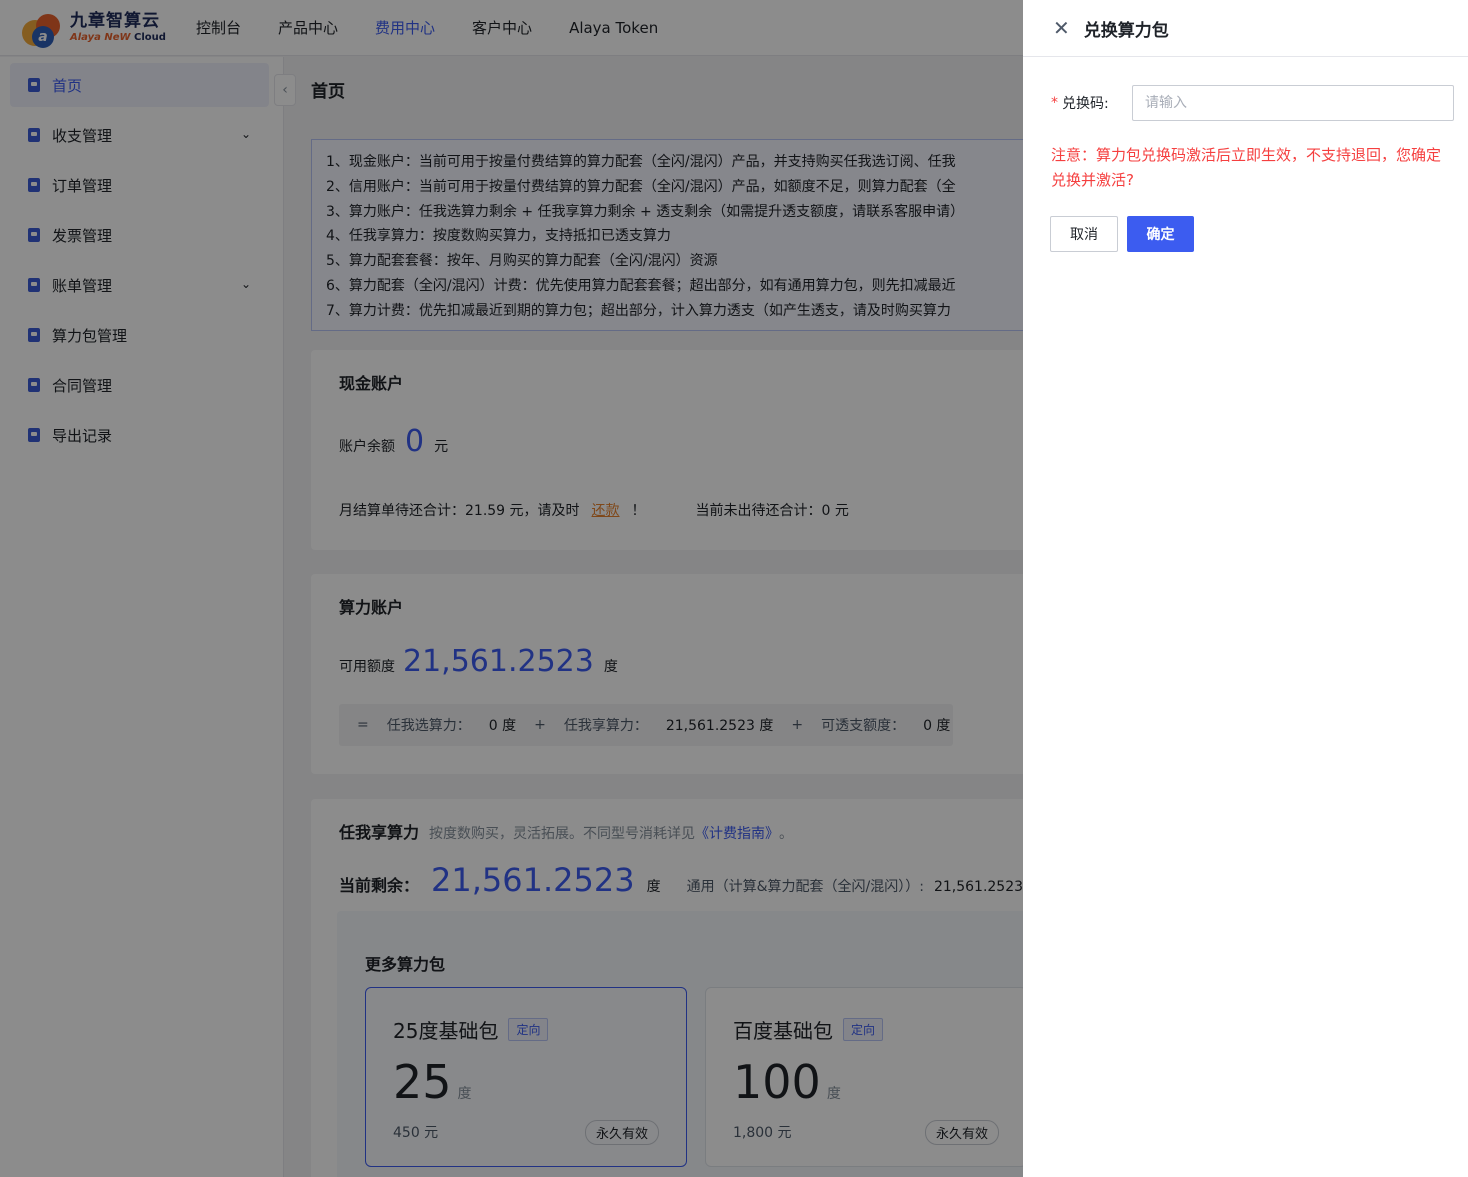 This screenshot has height=1177, width=1468. I want to click on close-icon: ✕, so click(1061, 28).